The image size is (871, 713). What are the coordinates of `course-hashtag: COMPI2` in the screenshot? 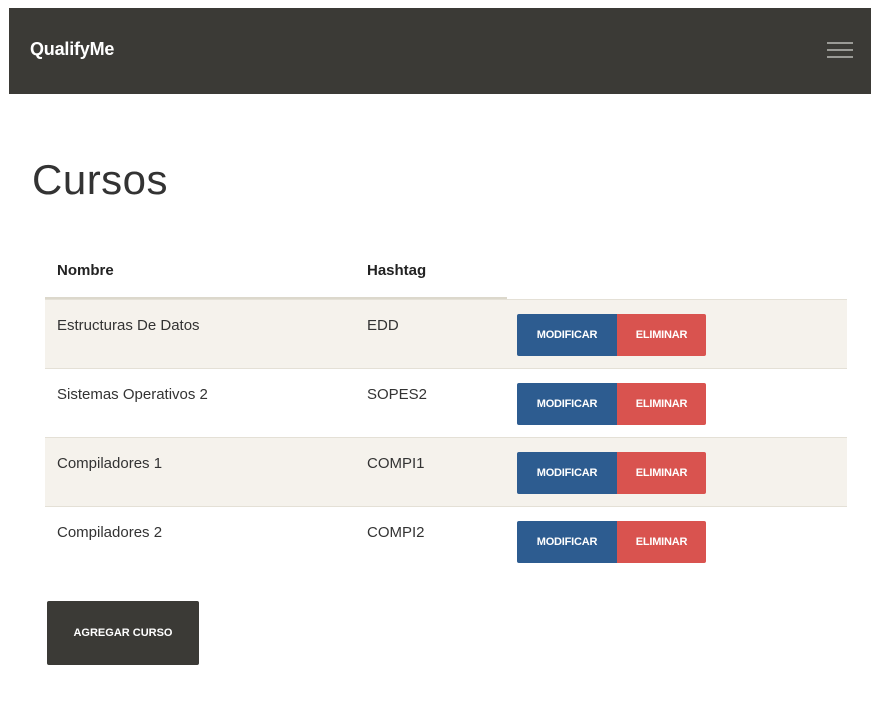 It's located at (396, 532).